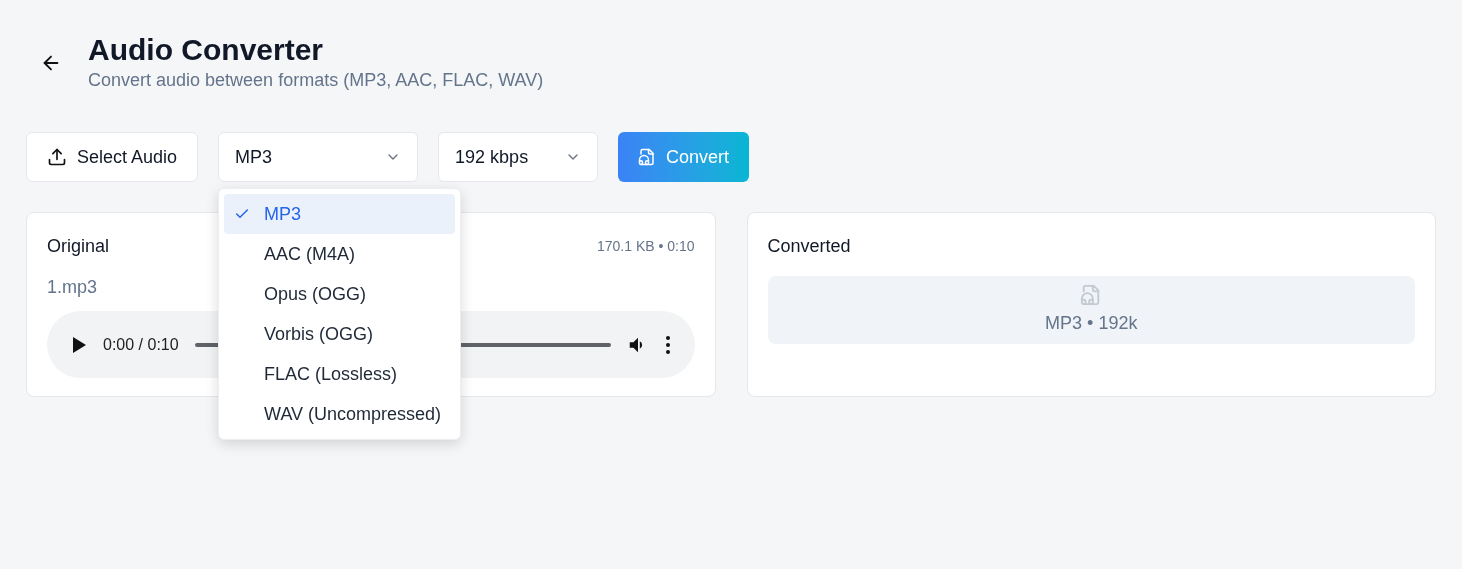 The image size is (1462, 569). Describe the element at coordinates (518, 157) in the screenshot. I see `bitrate-select: 192 kbps` at that location.